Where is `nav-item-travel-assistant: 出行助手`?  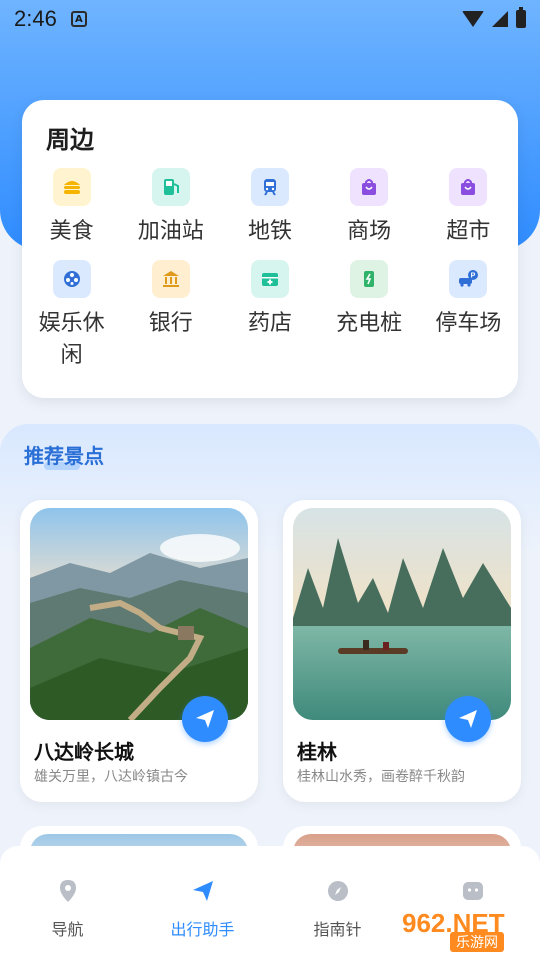 nav-item-travel-assistant: 出行助手 is located at coordinates (202, 903).